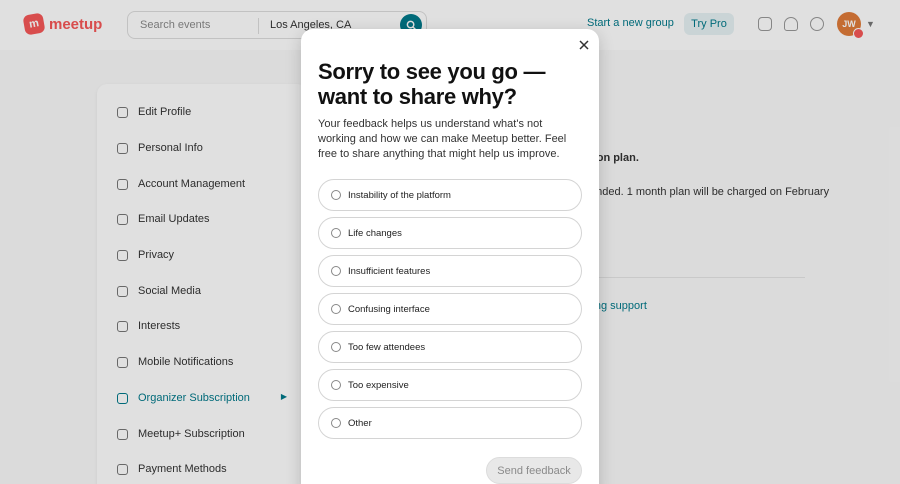 This screenshot has width=900, height=484. I want to click on option-label: Too few attendees, so click(387, 347).